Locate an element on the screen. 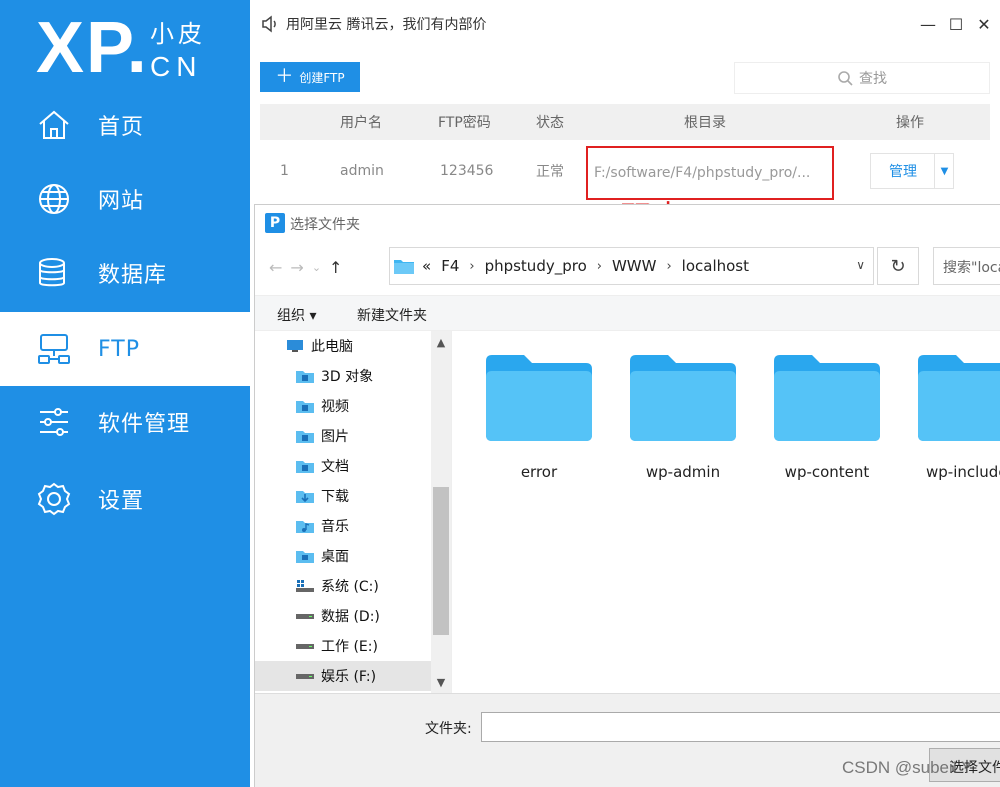 Image resolution: width=1000 pixels, height=787 pixels. tree-item-drive-e: 工作 (E:) is located at coordinates (343, 646).